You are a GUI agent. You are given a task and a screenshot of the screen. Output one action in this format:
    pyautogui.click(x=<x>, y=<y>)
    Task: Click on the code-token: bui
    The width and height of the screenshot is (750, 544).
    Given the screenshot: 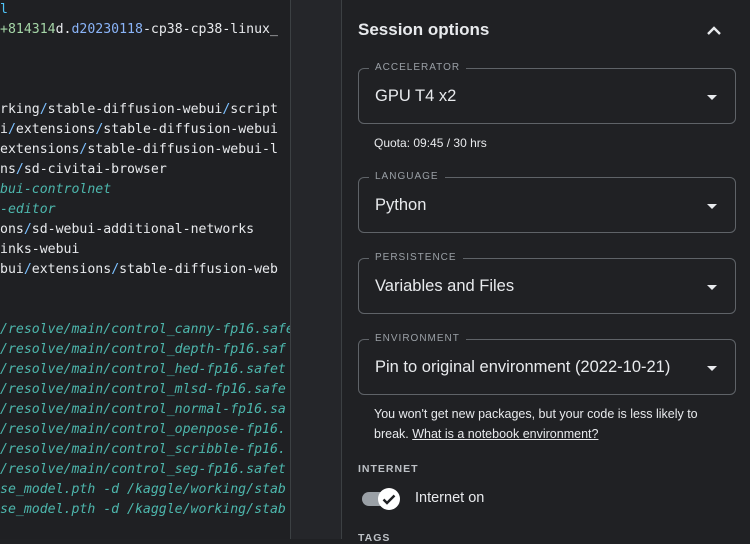 What is the action you would take?
    pyautogui.click(x=12, y=269)
    